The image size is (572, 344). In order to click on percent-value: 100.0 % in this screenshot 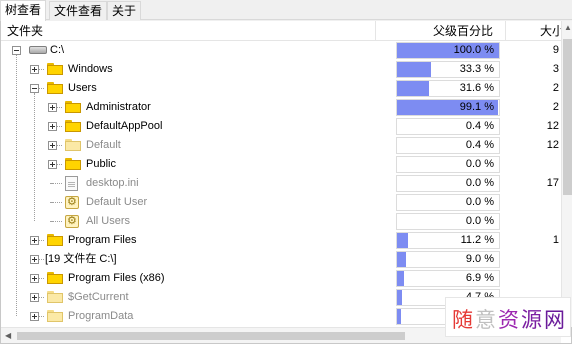, I will do `click(473, 50)`.